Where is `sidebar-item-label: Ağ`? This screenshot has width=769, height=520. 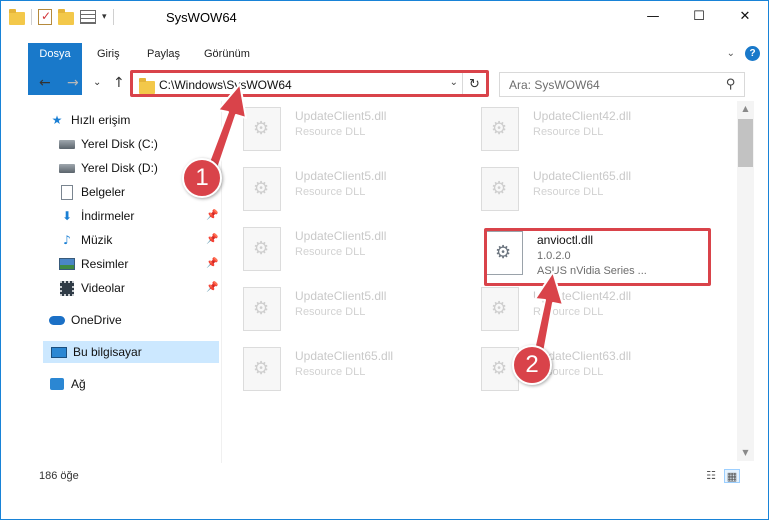 sidebar-item-label: Ağ is located at coordinates (78, 384).